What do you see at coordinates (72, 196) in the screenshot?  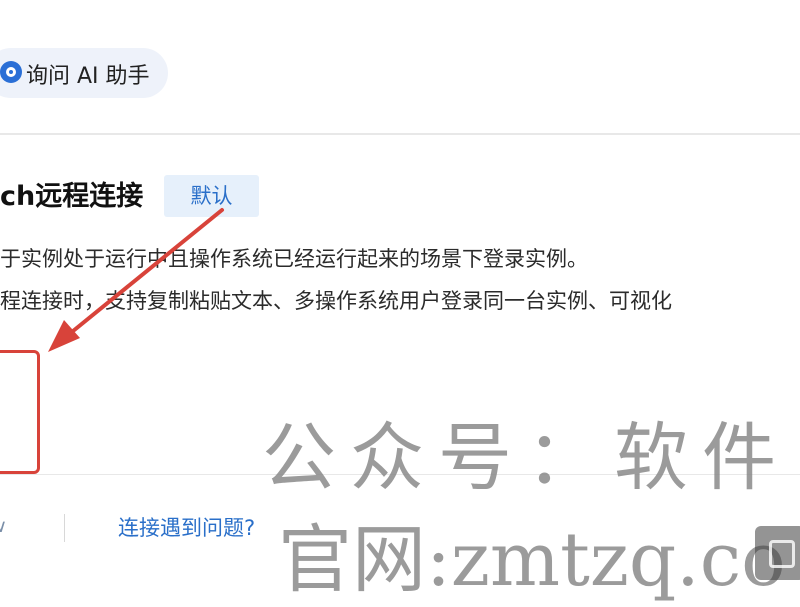 I see `connection-title: ch远程连接` at bounding box center [72, 196].